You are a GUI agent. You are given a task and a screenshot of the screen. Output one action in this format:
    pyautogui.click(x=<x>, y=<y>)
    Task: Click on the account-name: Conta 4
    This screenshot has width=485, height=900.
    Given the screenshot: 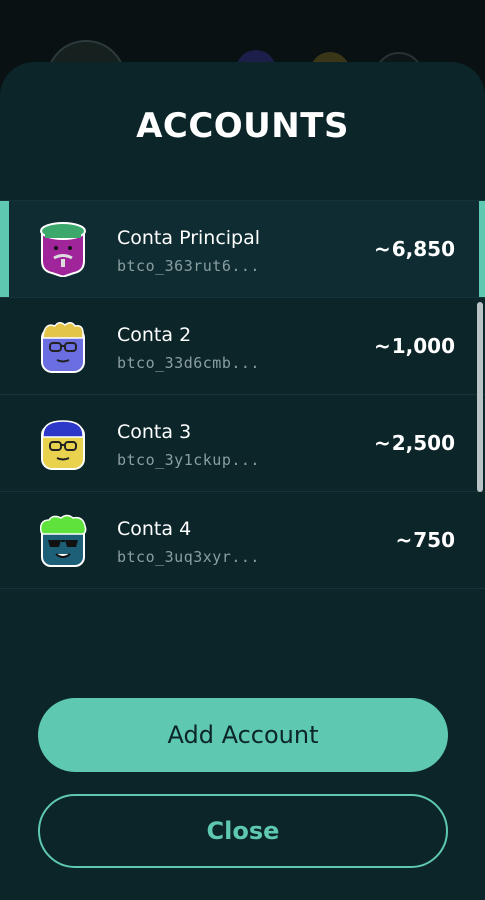 What is the action you would take?
    pyautogui.click(x=154, y=529)
    